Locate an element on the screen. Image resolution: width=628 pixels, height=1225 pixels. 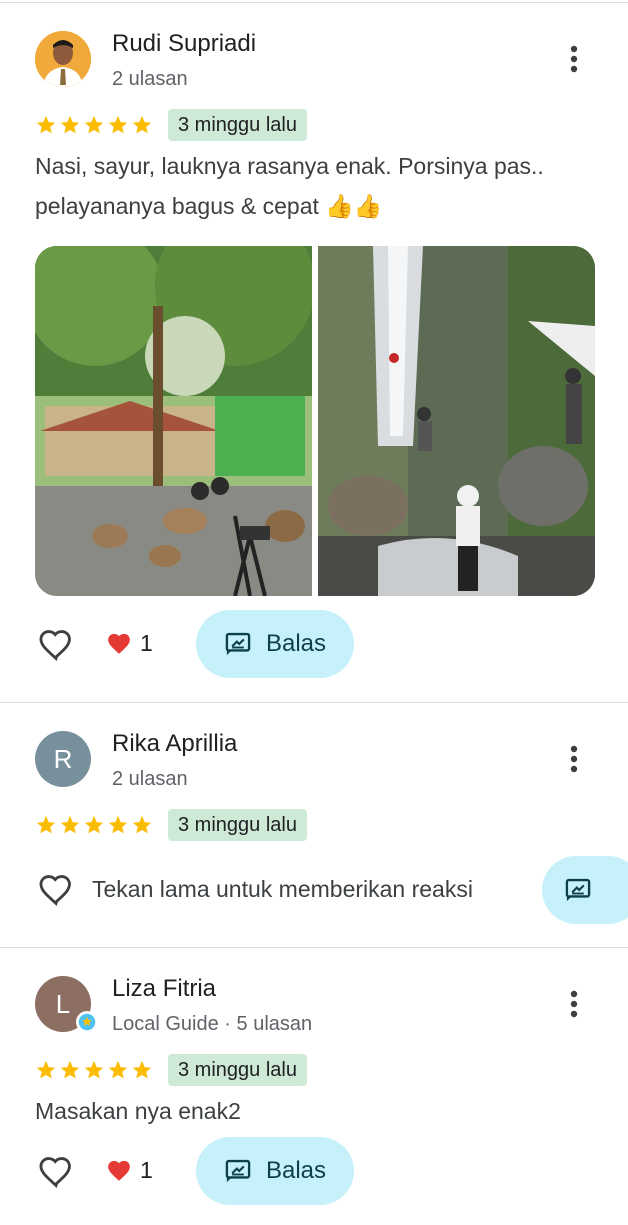
outdoor-camp-photo is located at coordinates (173, 421).